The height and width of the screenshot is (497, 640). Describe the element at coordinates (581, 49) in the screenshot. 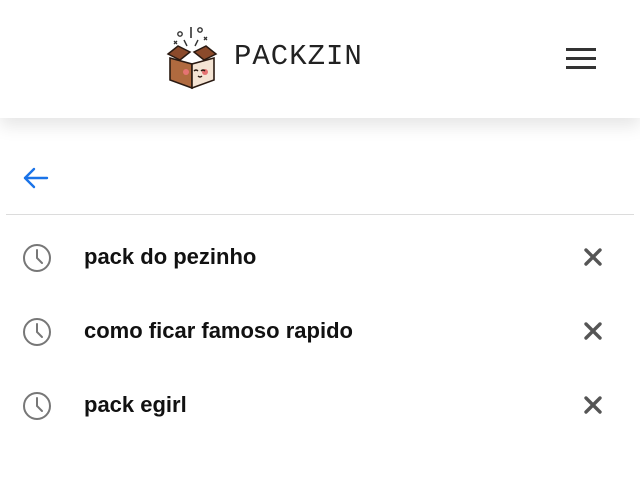

I see `hamburger-menu-icon` at that location.